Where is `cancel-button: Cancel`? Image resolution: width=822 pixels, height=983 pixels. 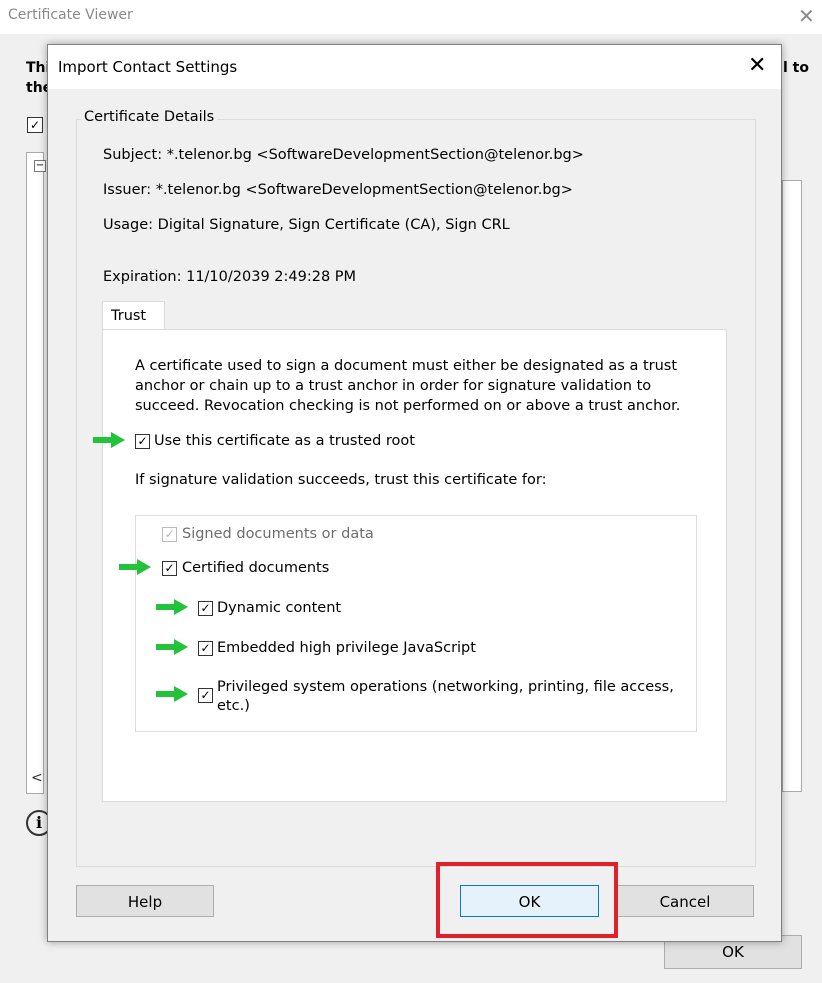 cancel-button: Cancel is located at coordinates (685, 901).